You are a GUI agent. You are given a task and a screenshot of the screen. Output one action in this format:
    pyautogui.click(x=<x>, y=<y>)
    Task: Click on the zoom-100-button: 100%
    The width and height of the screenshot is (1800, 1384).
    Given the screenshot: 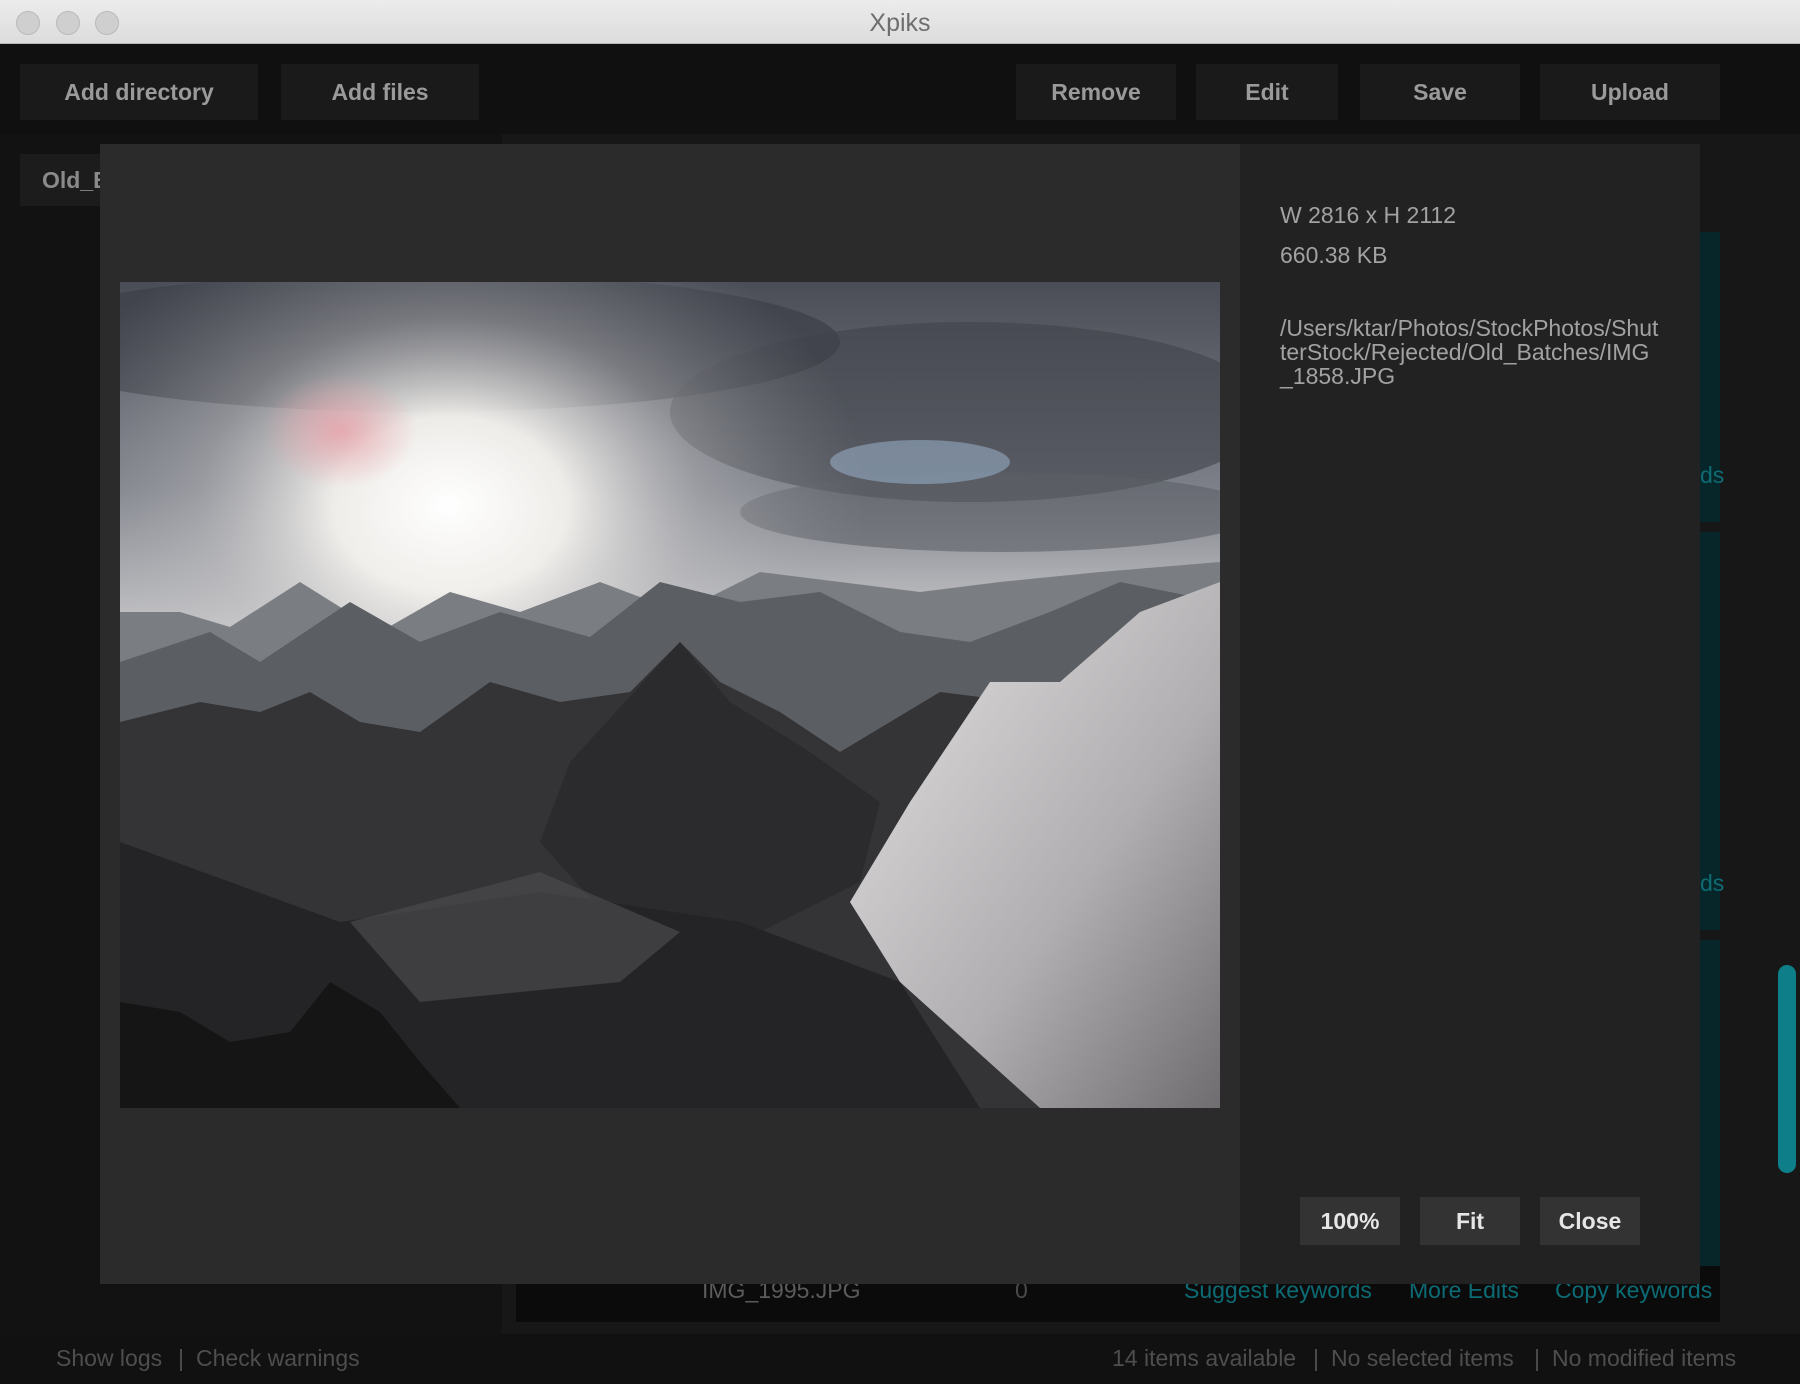 What is the action you would take?
    pyautogui.click(x=1350, y=1221)
    